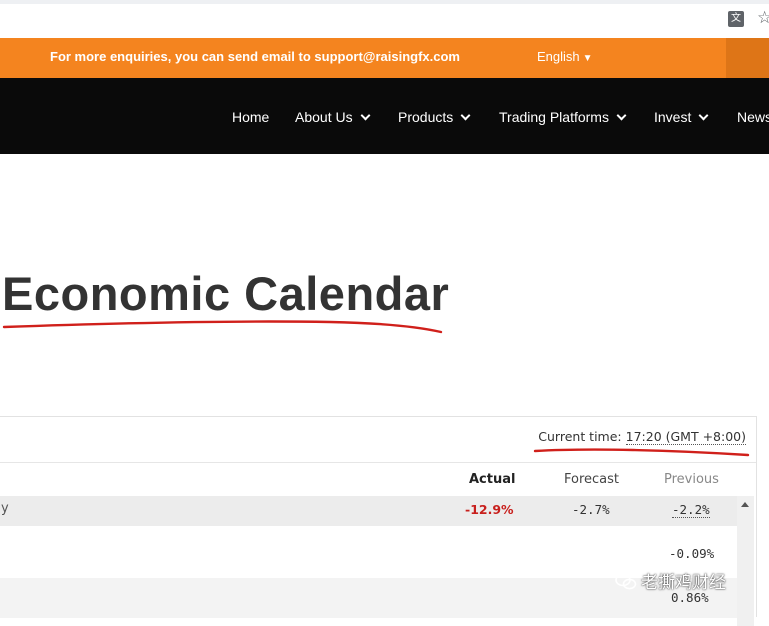 This screenshot has width=769, height=626. What do you see at coordinates (226, 293) in the screenshot?
I see `page-title: Economic Calendar` at bounding box center [226, 293].